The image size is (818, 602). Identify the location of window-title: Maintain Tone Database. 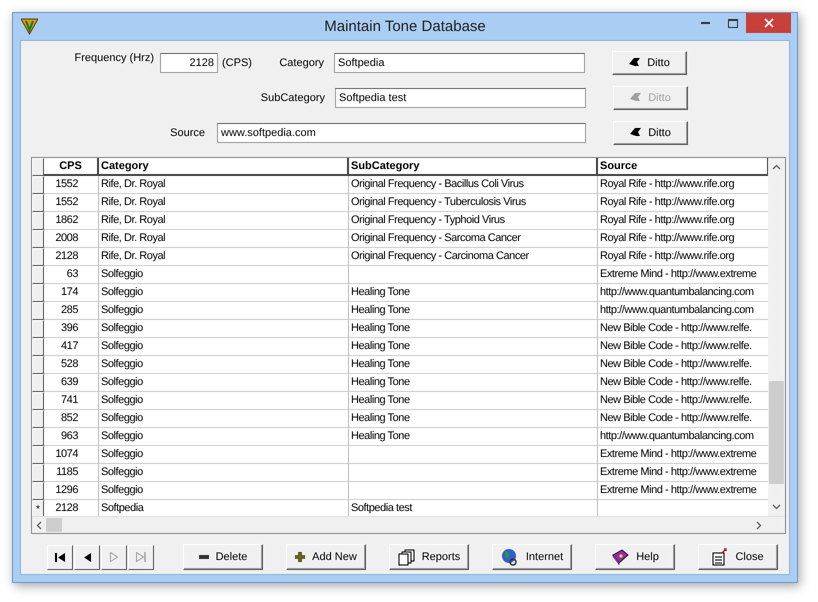
(405, 26).